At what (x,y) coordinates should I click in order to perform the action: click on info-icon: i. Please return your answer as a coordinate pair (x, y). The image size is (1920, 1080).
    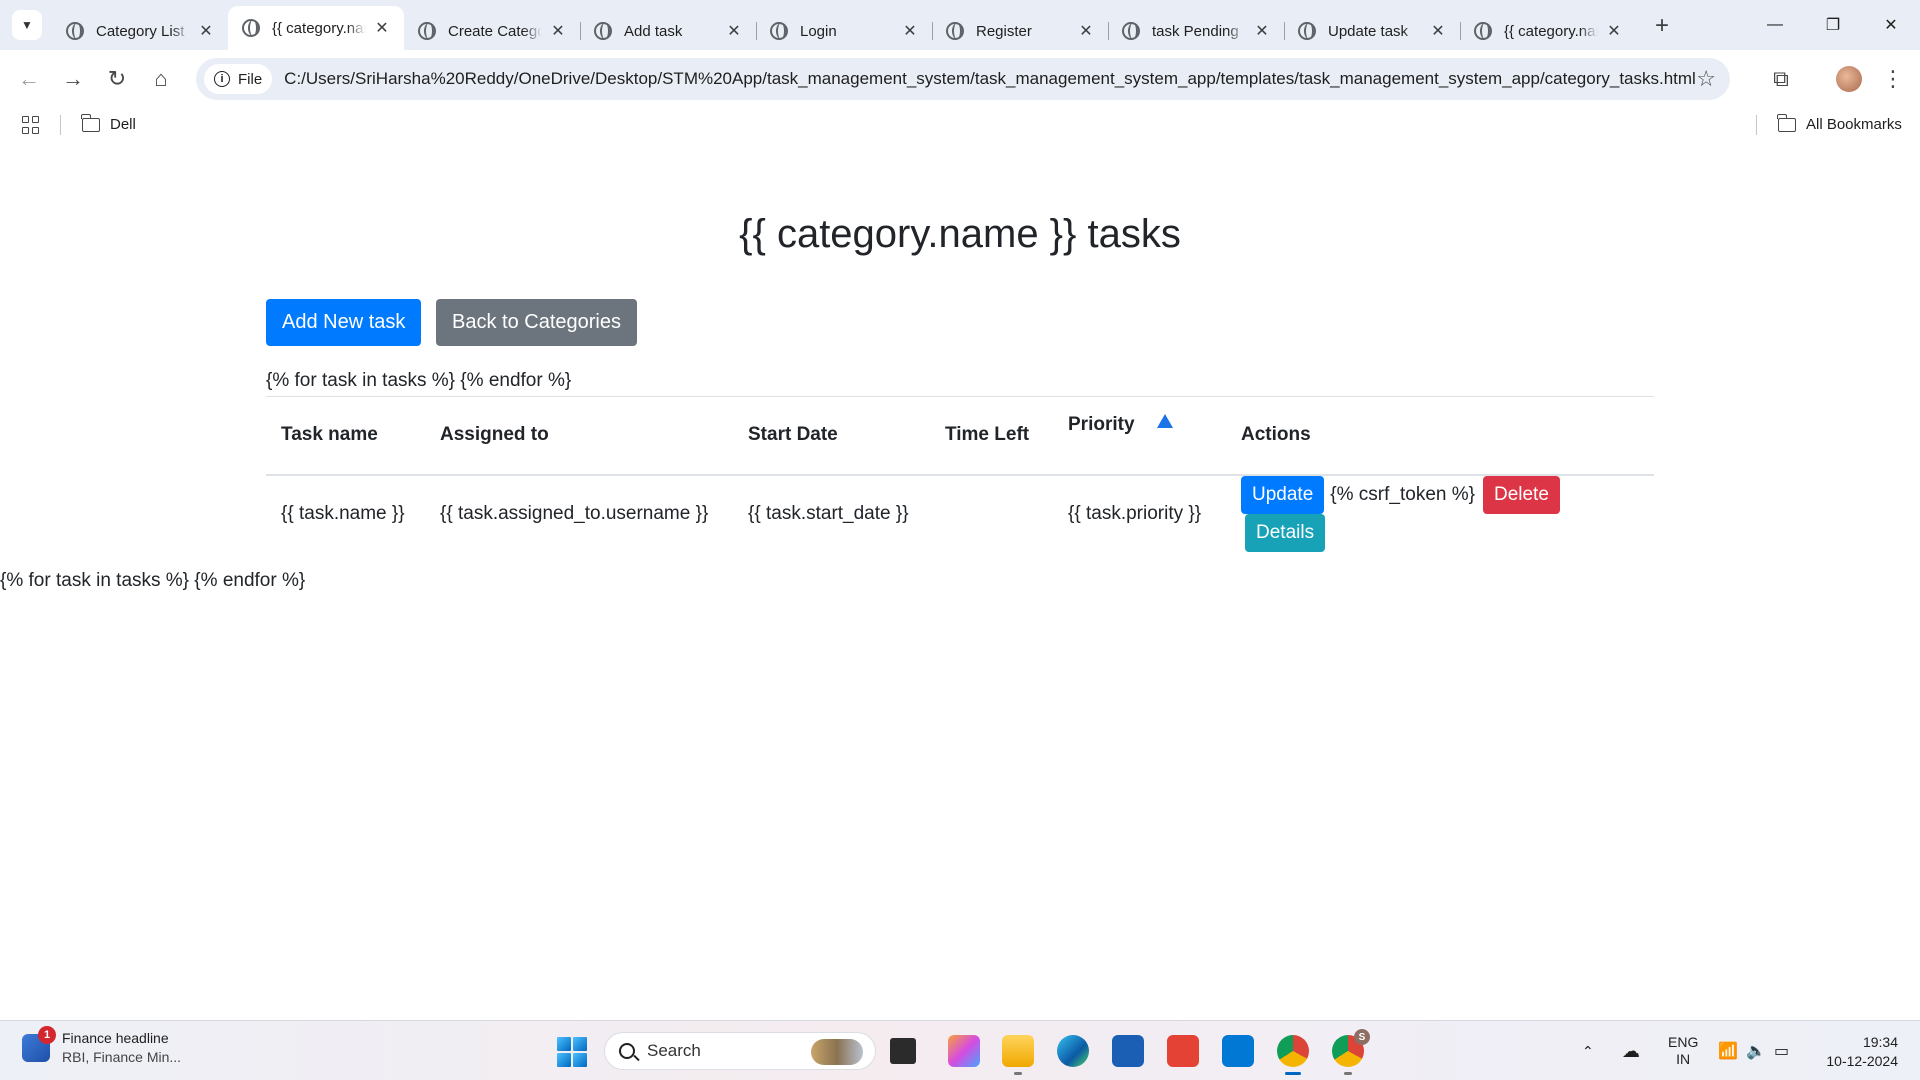
    Looking at the image, I should click on (222, 79).